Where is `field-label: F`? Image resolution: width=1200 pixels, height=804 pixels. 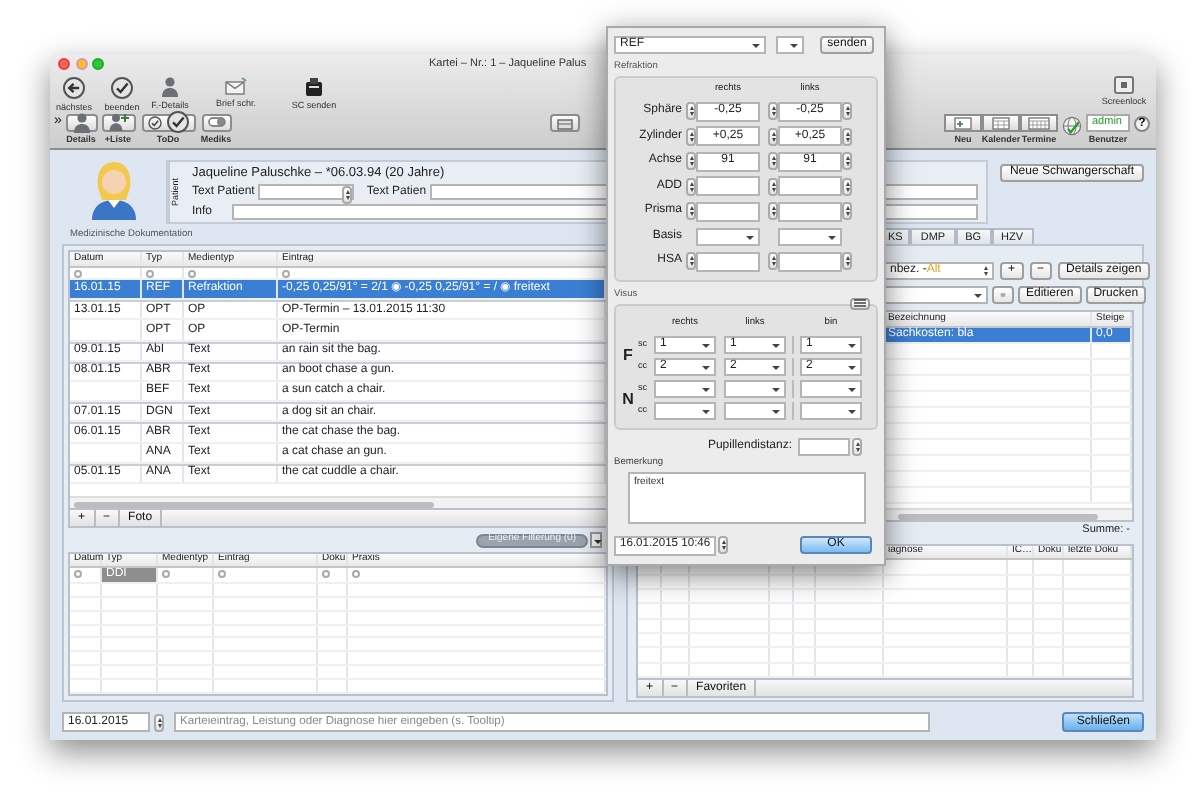 field-label: F is located at coordinates (628, 355).